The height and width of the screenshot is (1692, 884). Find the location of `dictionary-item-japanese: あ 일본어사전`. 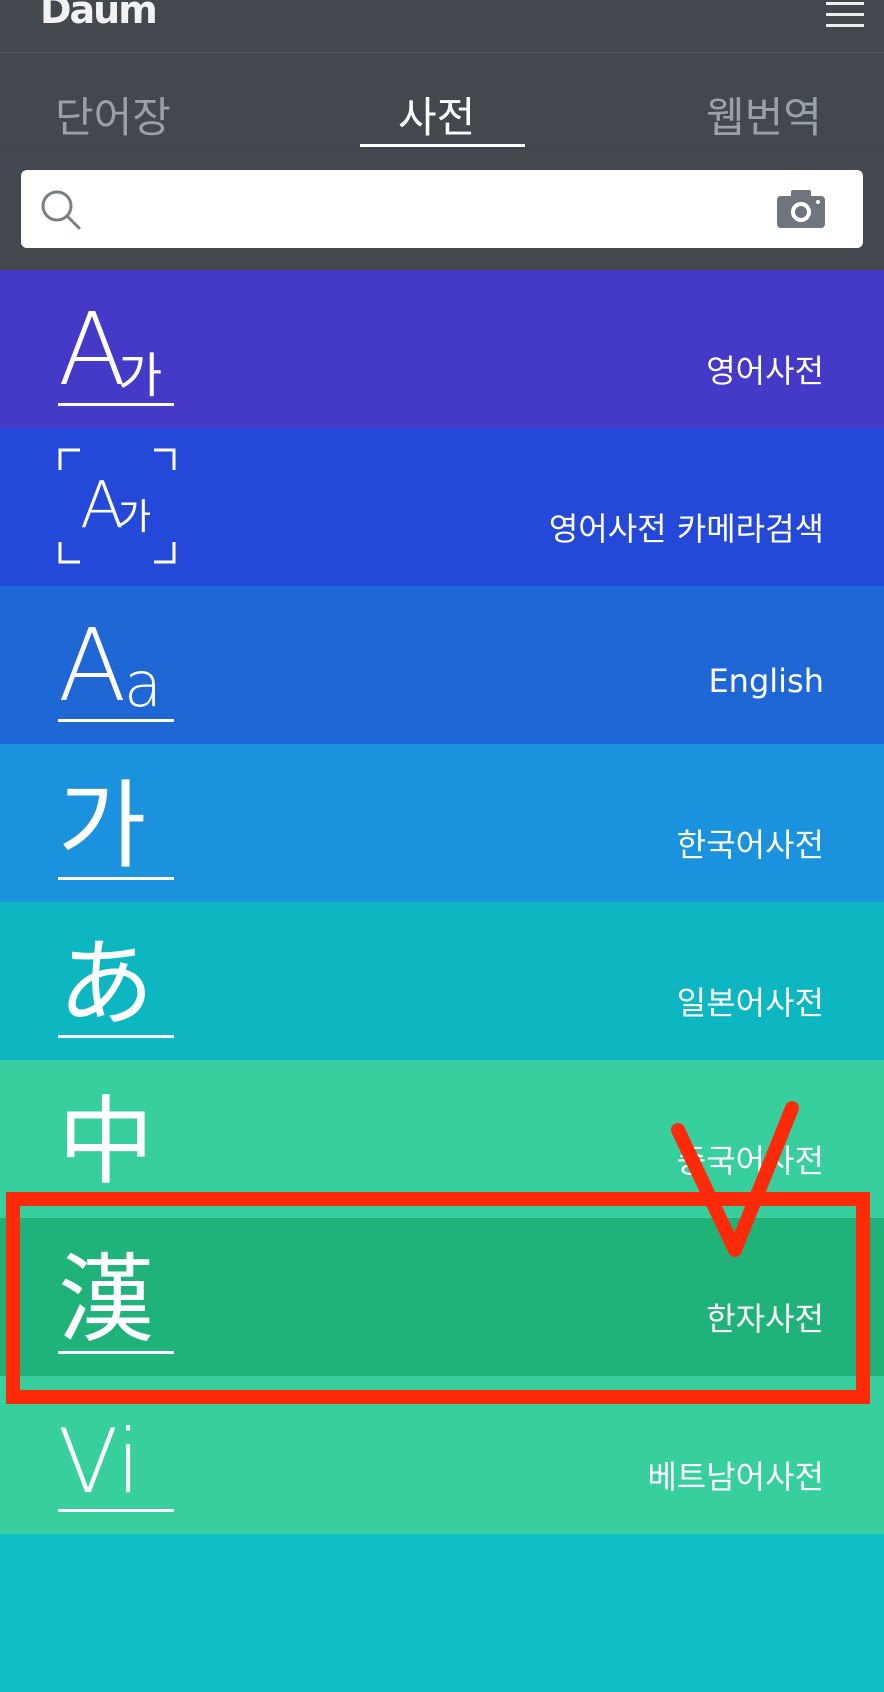

dictionary-item-japanese: あ 일본어사전 is located at coordinates (442, 981).